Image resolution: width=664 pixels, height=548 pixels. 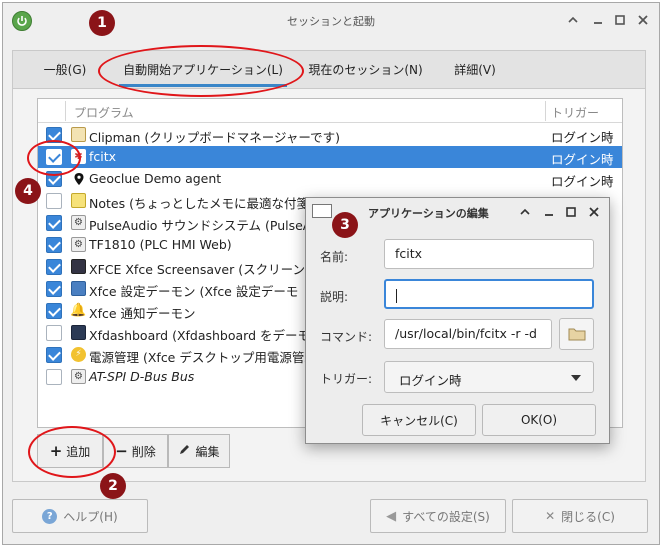 What do you see at coordinates (155, 178) in the screenshot?
I see `row-name: Geoclue Demo agent` at bounding box center [155, 178].